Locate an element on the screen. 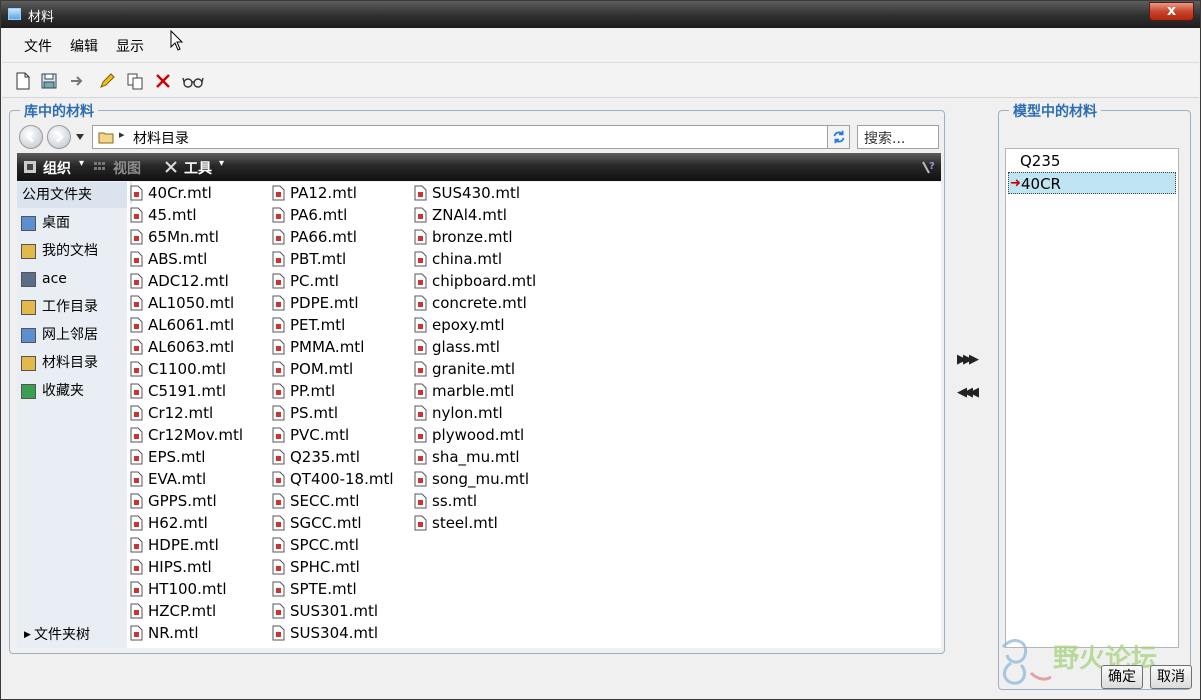  file-name: SECC.mtl is located at coordinates (325, 501).